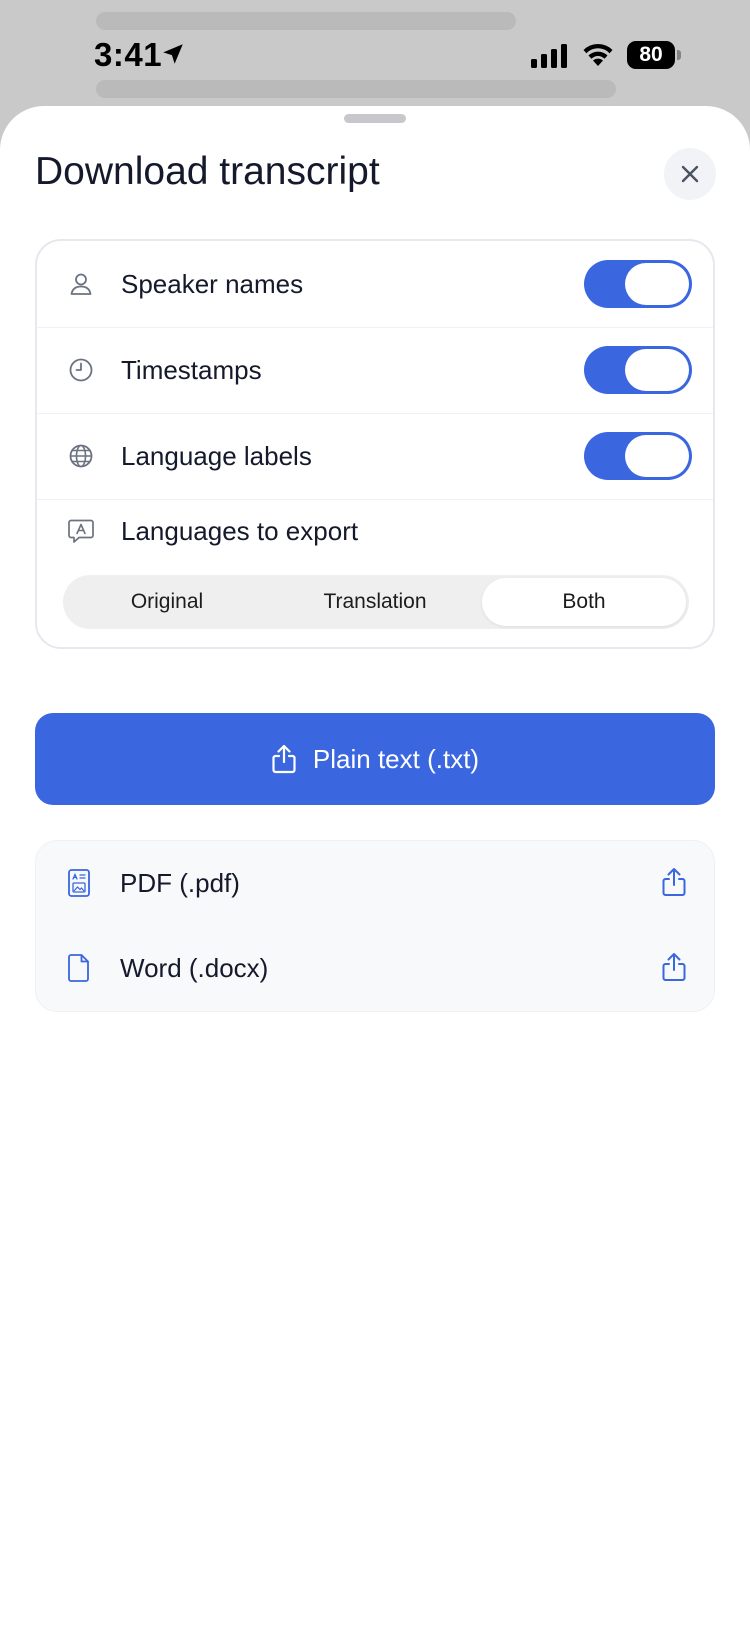  I want to click on status-bar: 3:41 80, so click(375, 50).